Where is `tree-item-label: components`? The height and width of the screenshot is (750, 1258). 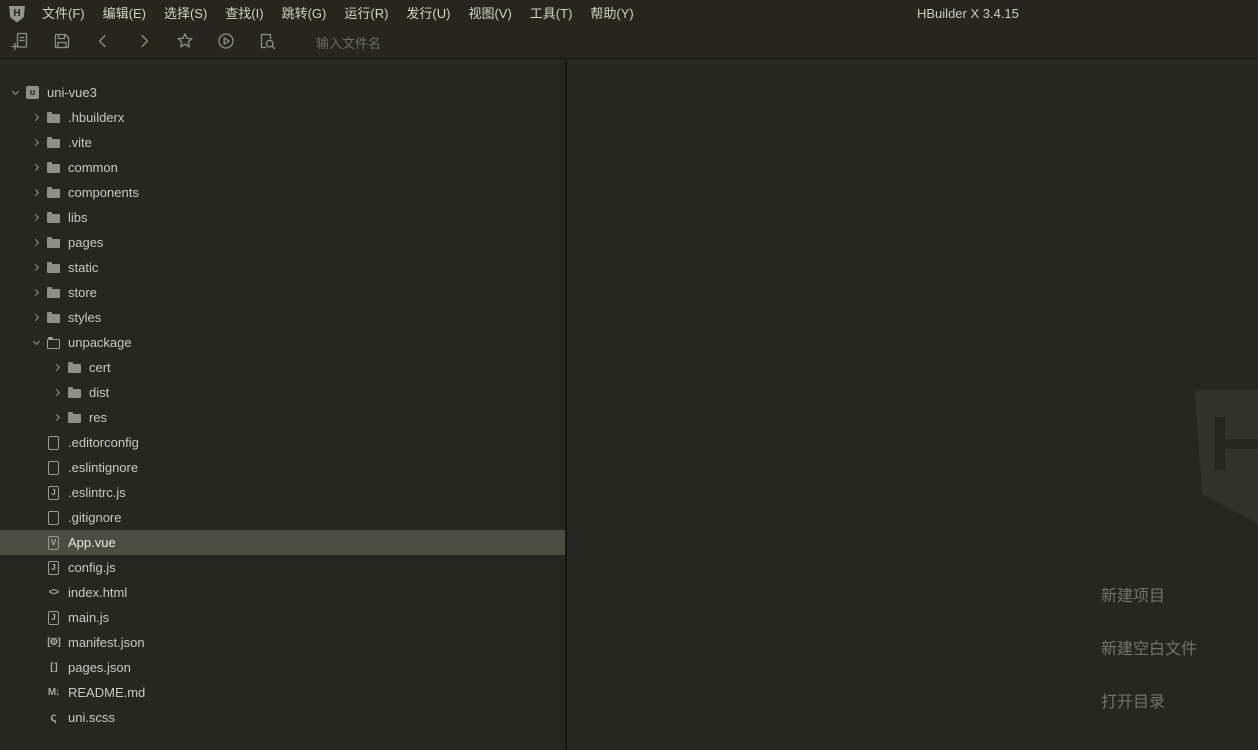
tree-item-label: components is located at coordinates (103, 192).